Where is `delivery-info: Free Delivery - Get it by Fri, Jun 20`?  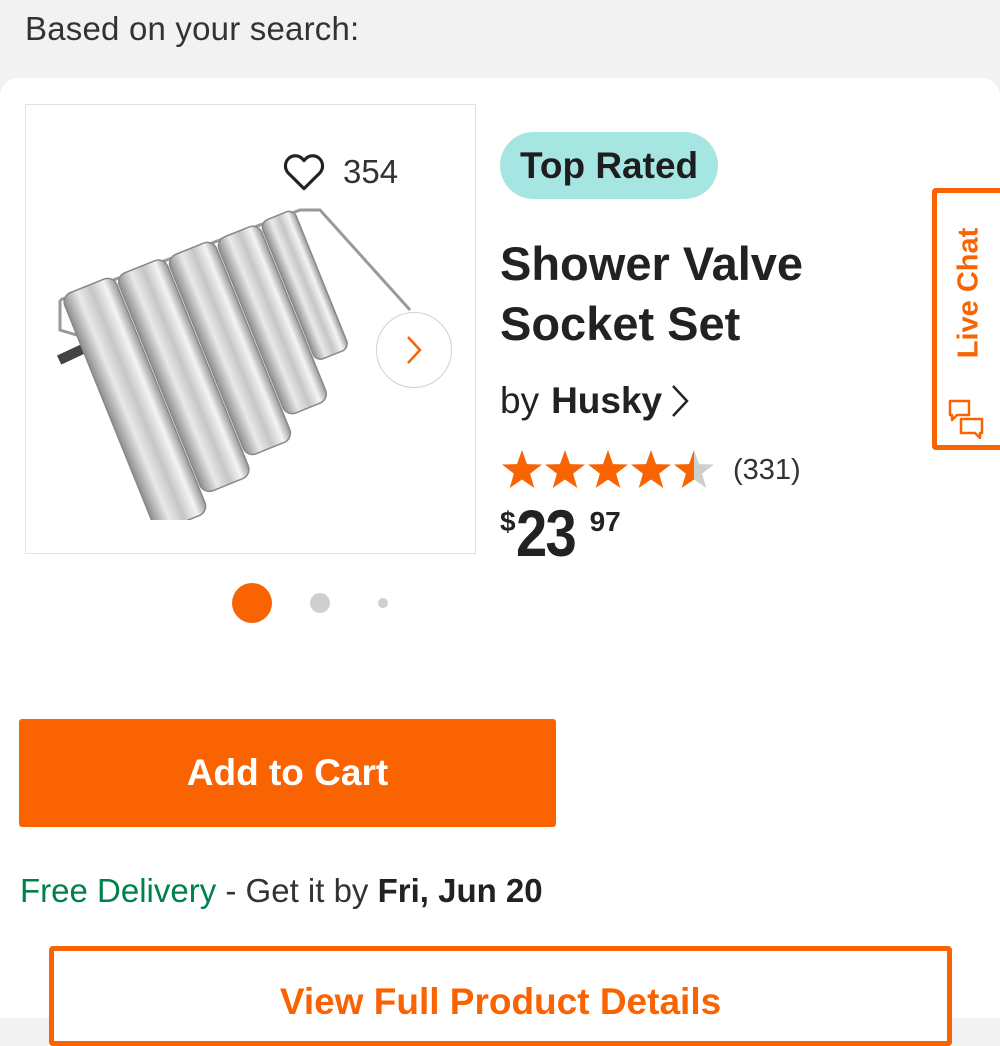 delivery-info: Free Delivery - Get it by Fri, Jun 20 is located at coordinates (281, 891).